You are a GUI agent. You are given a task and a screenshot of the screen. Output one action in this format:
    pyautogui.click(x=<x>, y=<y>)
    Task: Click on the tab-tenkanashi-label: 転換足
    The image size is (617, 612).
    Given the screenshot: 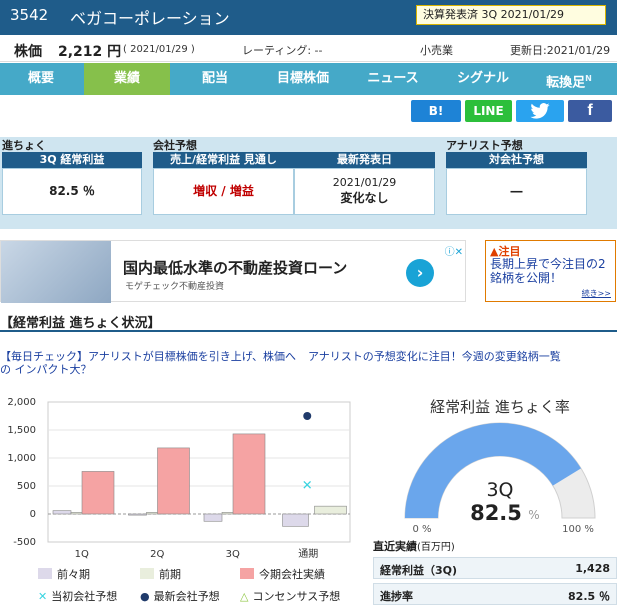 What is the action you would take?
    pyautogui.click(x=566, y=83)
    